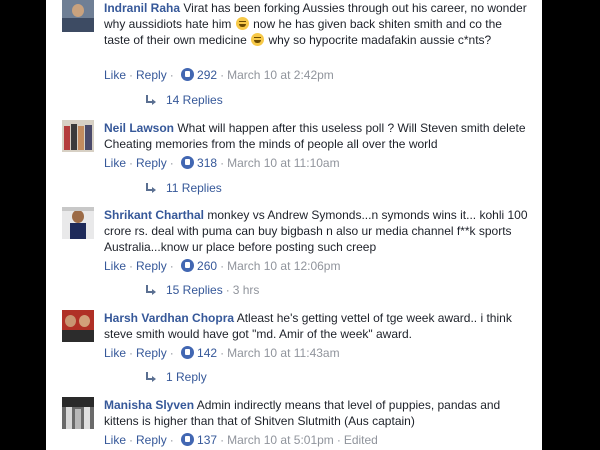 Image resolution: width=600 pixels, height=450 pixels. What do you see at coordinates (207, 75) in the screenshot?
I see `reaction-count: 292` at bounding box center [207, 75].